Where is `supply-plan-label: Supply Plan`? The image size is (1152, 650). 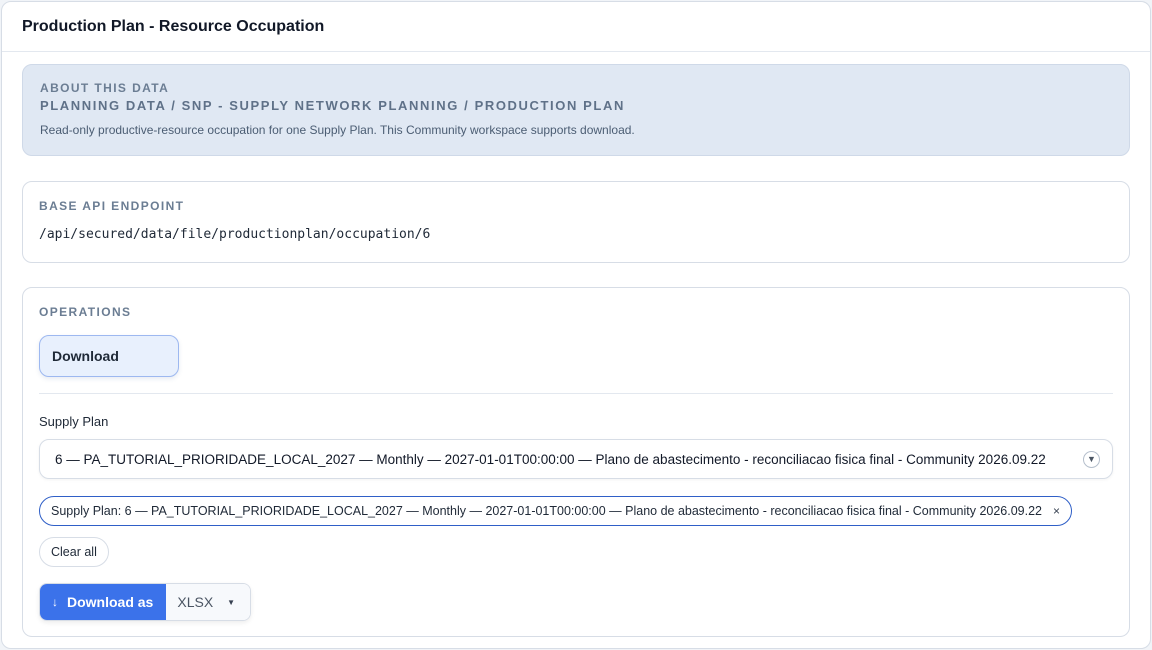
supply-plan-label: Supply Plan is located at coordinates (74, 421).